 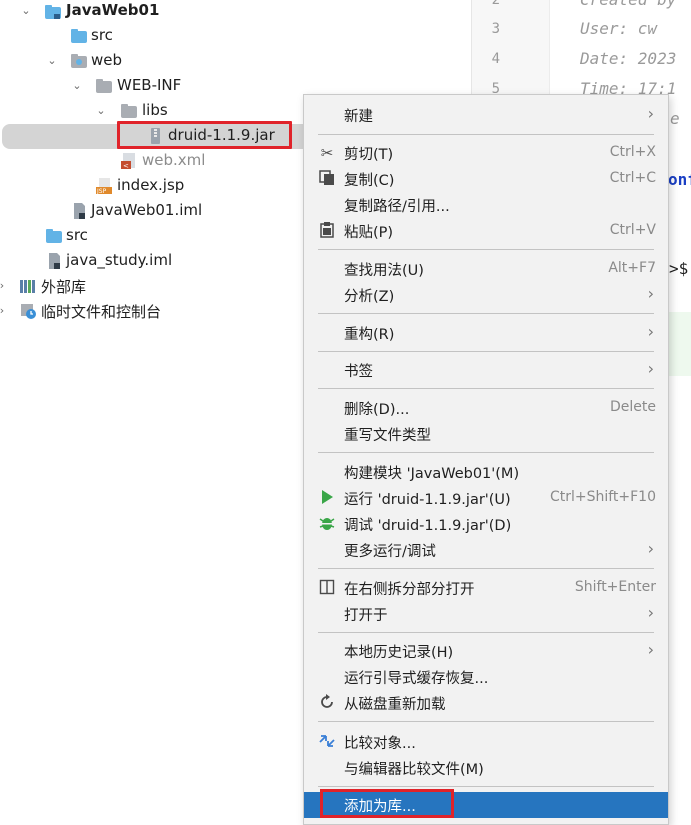 What do you see at coordinates (486, 115) in the screenshot?
I see `menu-item-new: 新建 ›` at bounding box center [486, 115].